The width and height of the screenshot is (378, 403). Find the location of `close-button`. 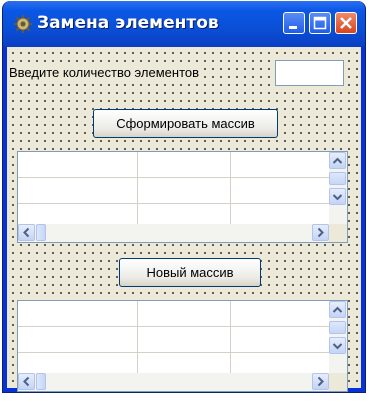

close-button is located at coordinates (346, 23).